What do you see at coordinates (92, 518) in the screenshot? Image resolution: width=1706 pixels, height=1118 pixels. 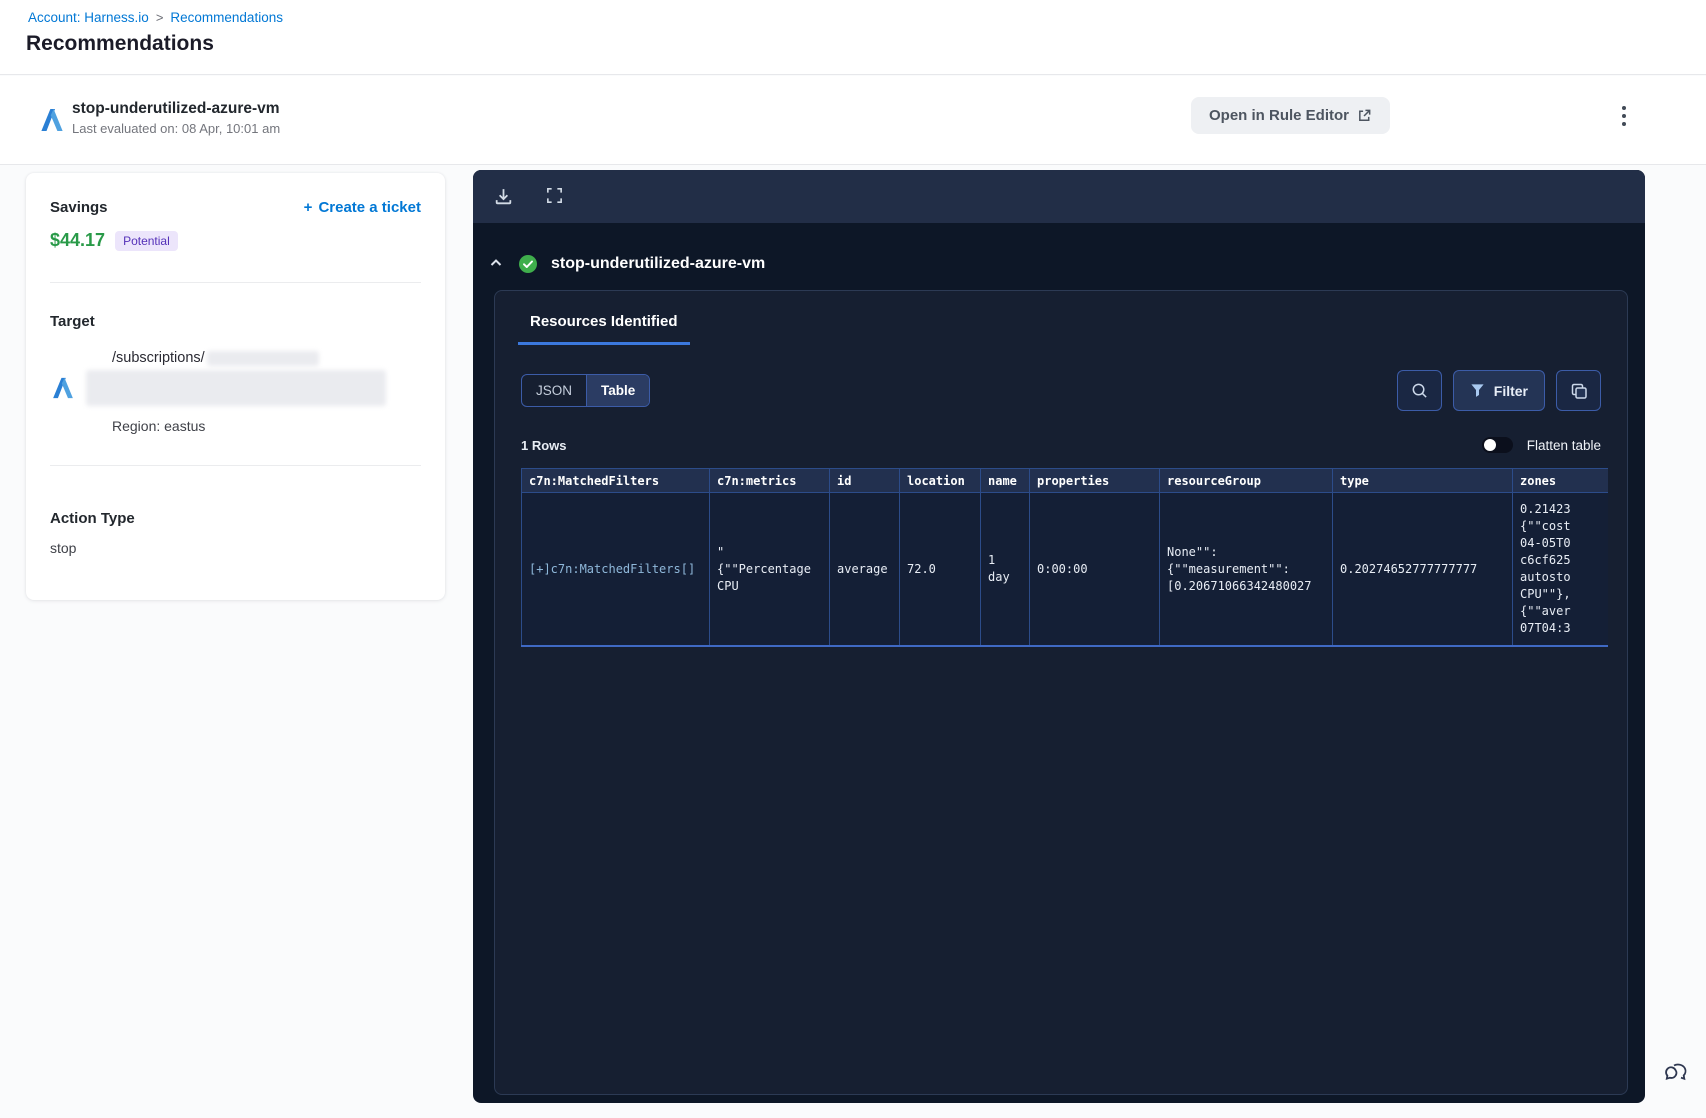 I see `action-type-label: Action Type` at bounding box center [92, 518].